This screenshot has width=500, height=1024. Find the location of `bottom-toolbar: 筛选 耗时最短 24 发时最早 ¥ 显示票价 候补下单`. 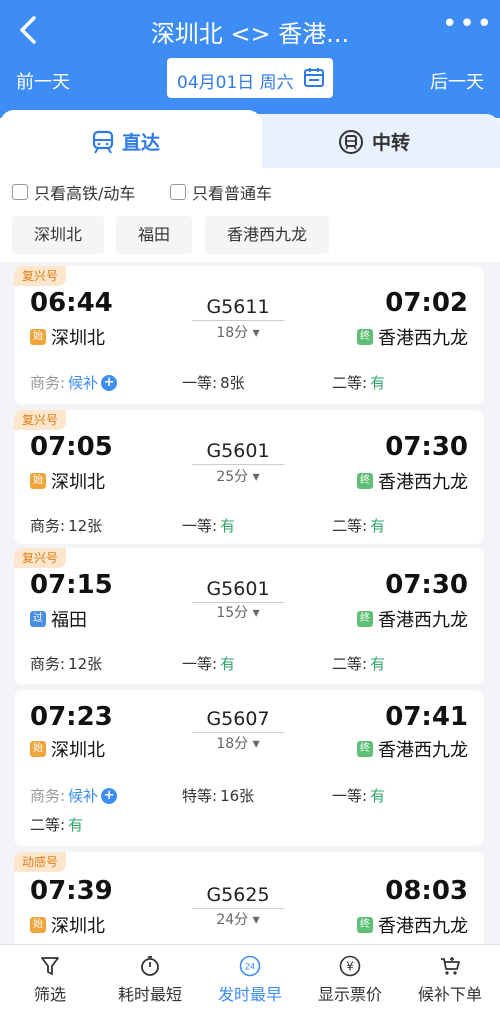

bottom-toolbar: 筛选 耗时最短 24 发时最早 ¥ 显示票价 候补下单 is located at coordinates (250, 984).